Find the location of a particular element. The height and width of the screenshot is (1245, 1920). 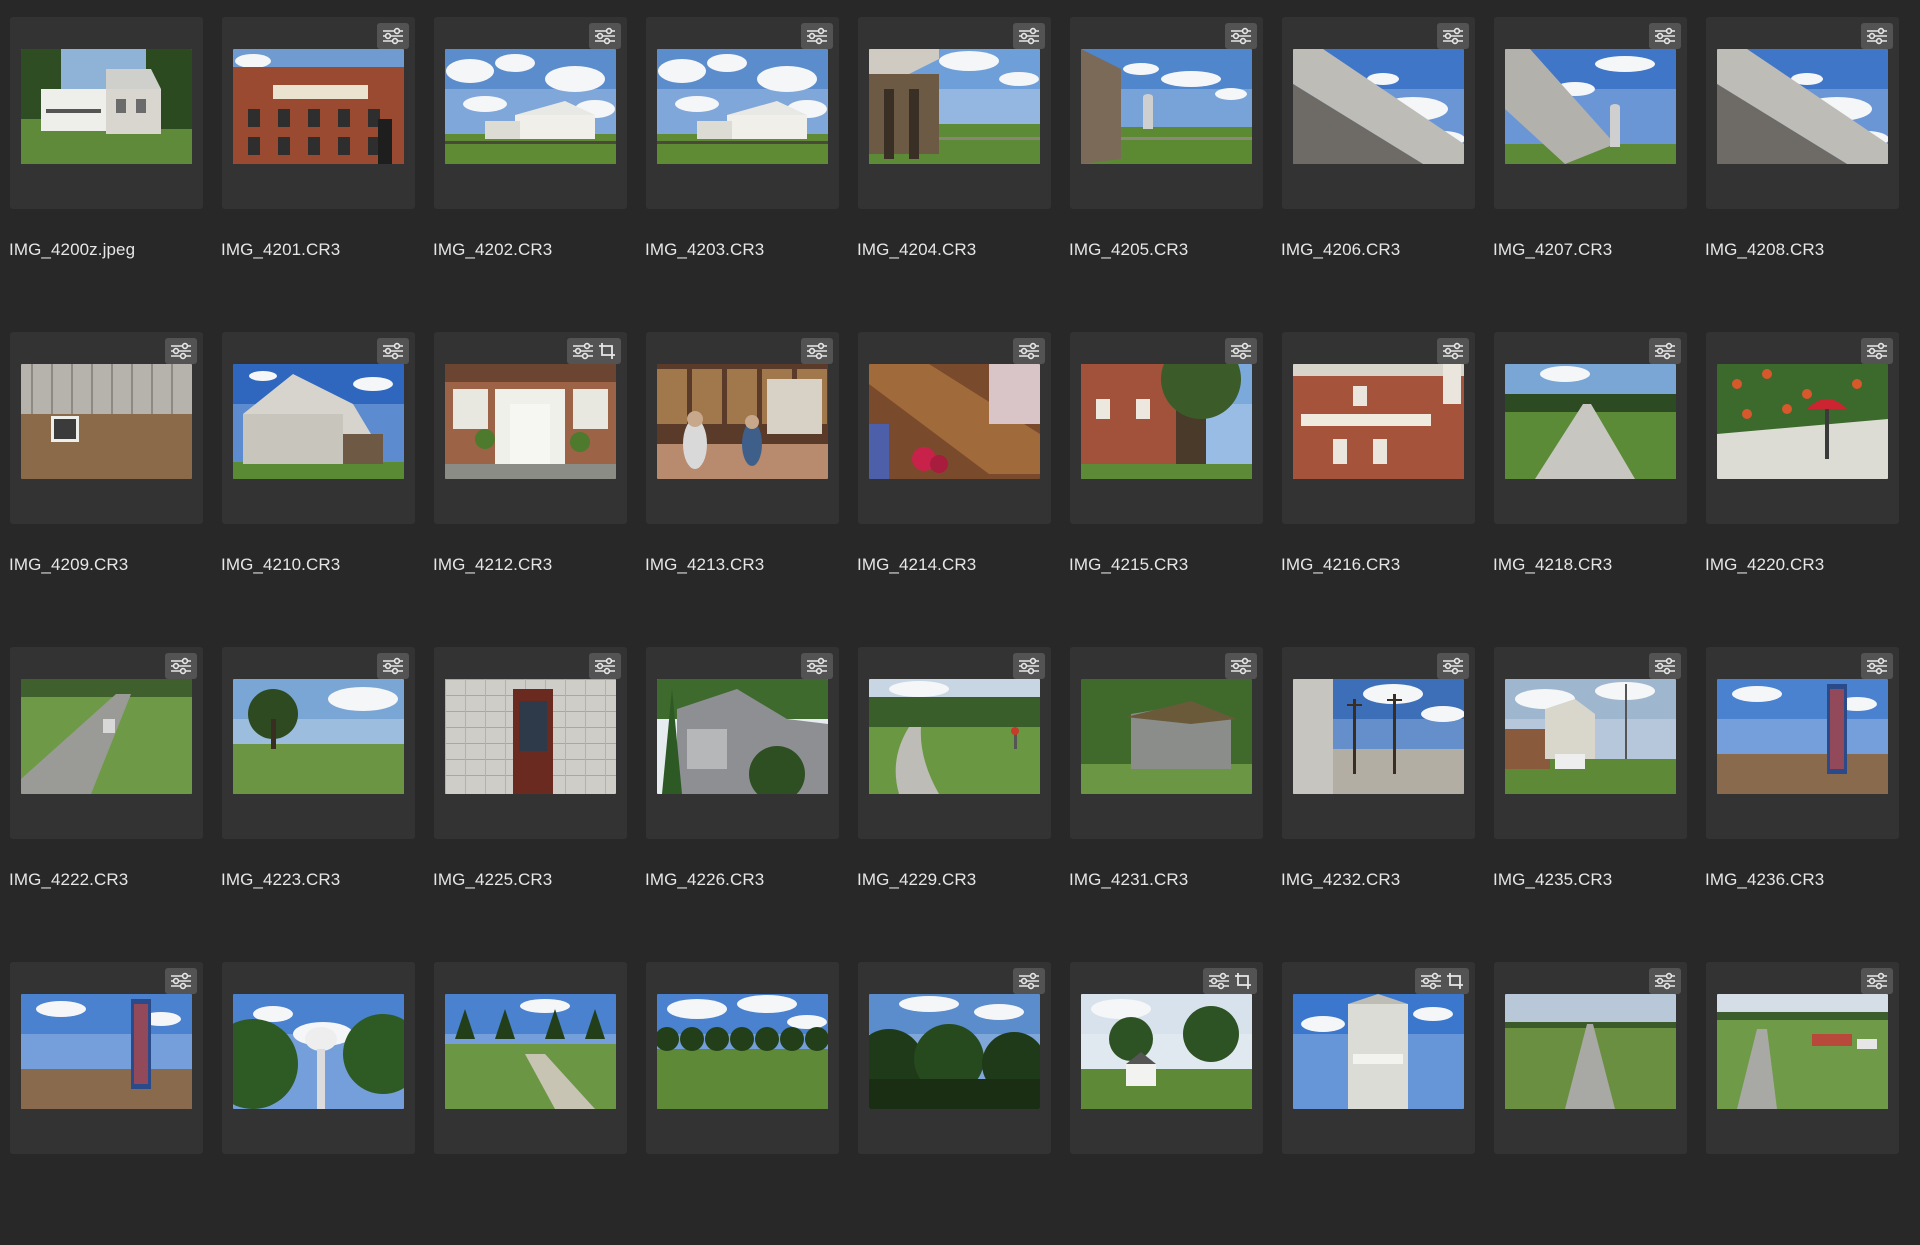

photo-cell: IMG_4212.CR3 is located at coordinates (530, 465).